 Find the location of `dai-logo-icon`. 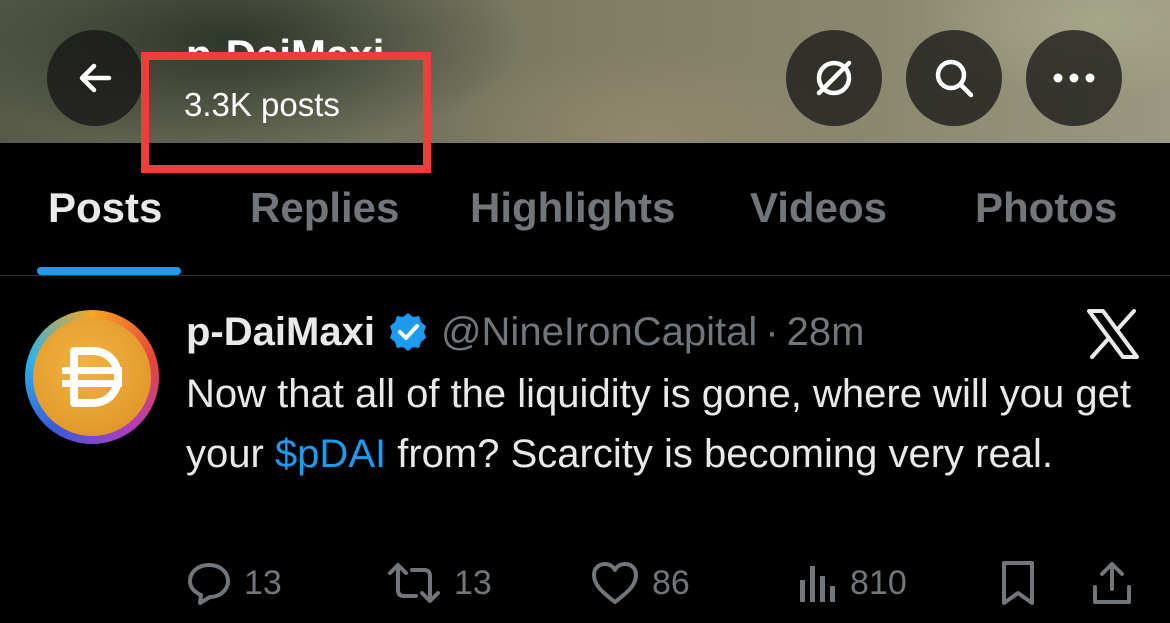

dai-logo-icon is located at coordinates (92, 377).